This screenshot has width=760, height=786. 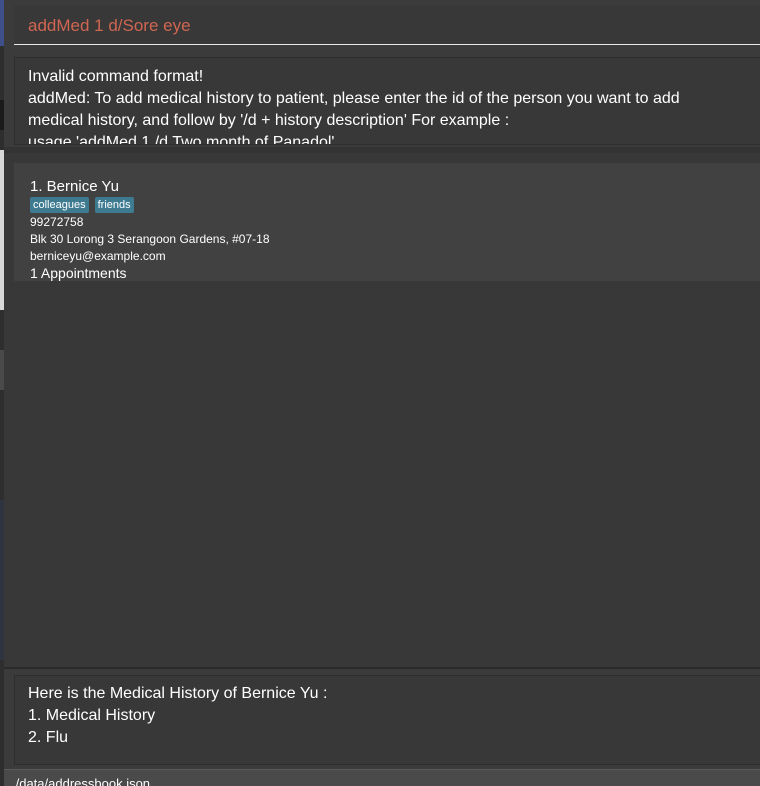 What do you see at coordinates (382, 777) in the screenshot?
I see `status-bar: ./data/addressbook.json` at bounding box center [382, 777].